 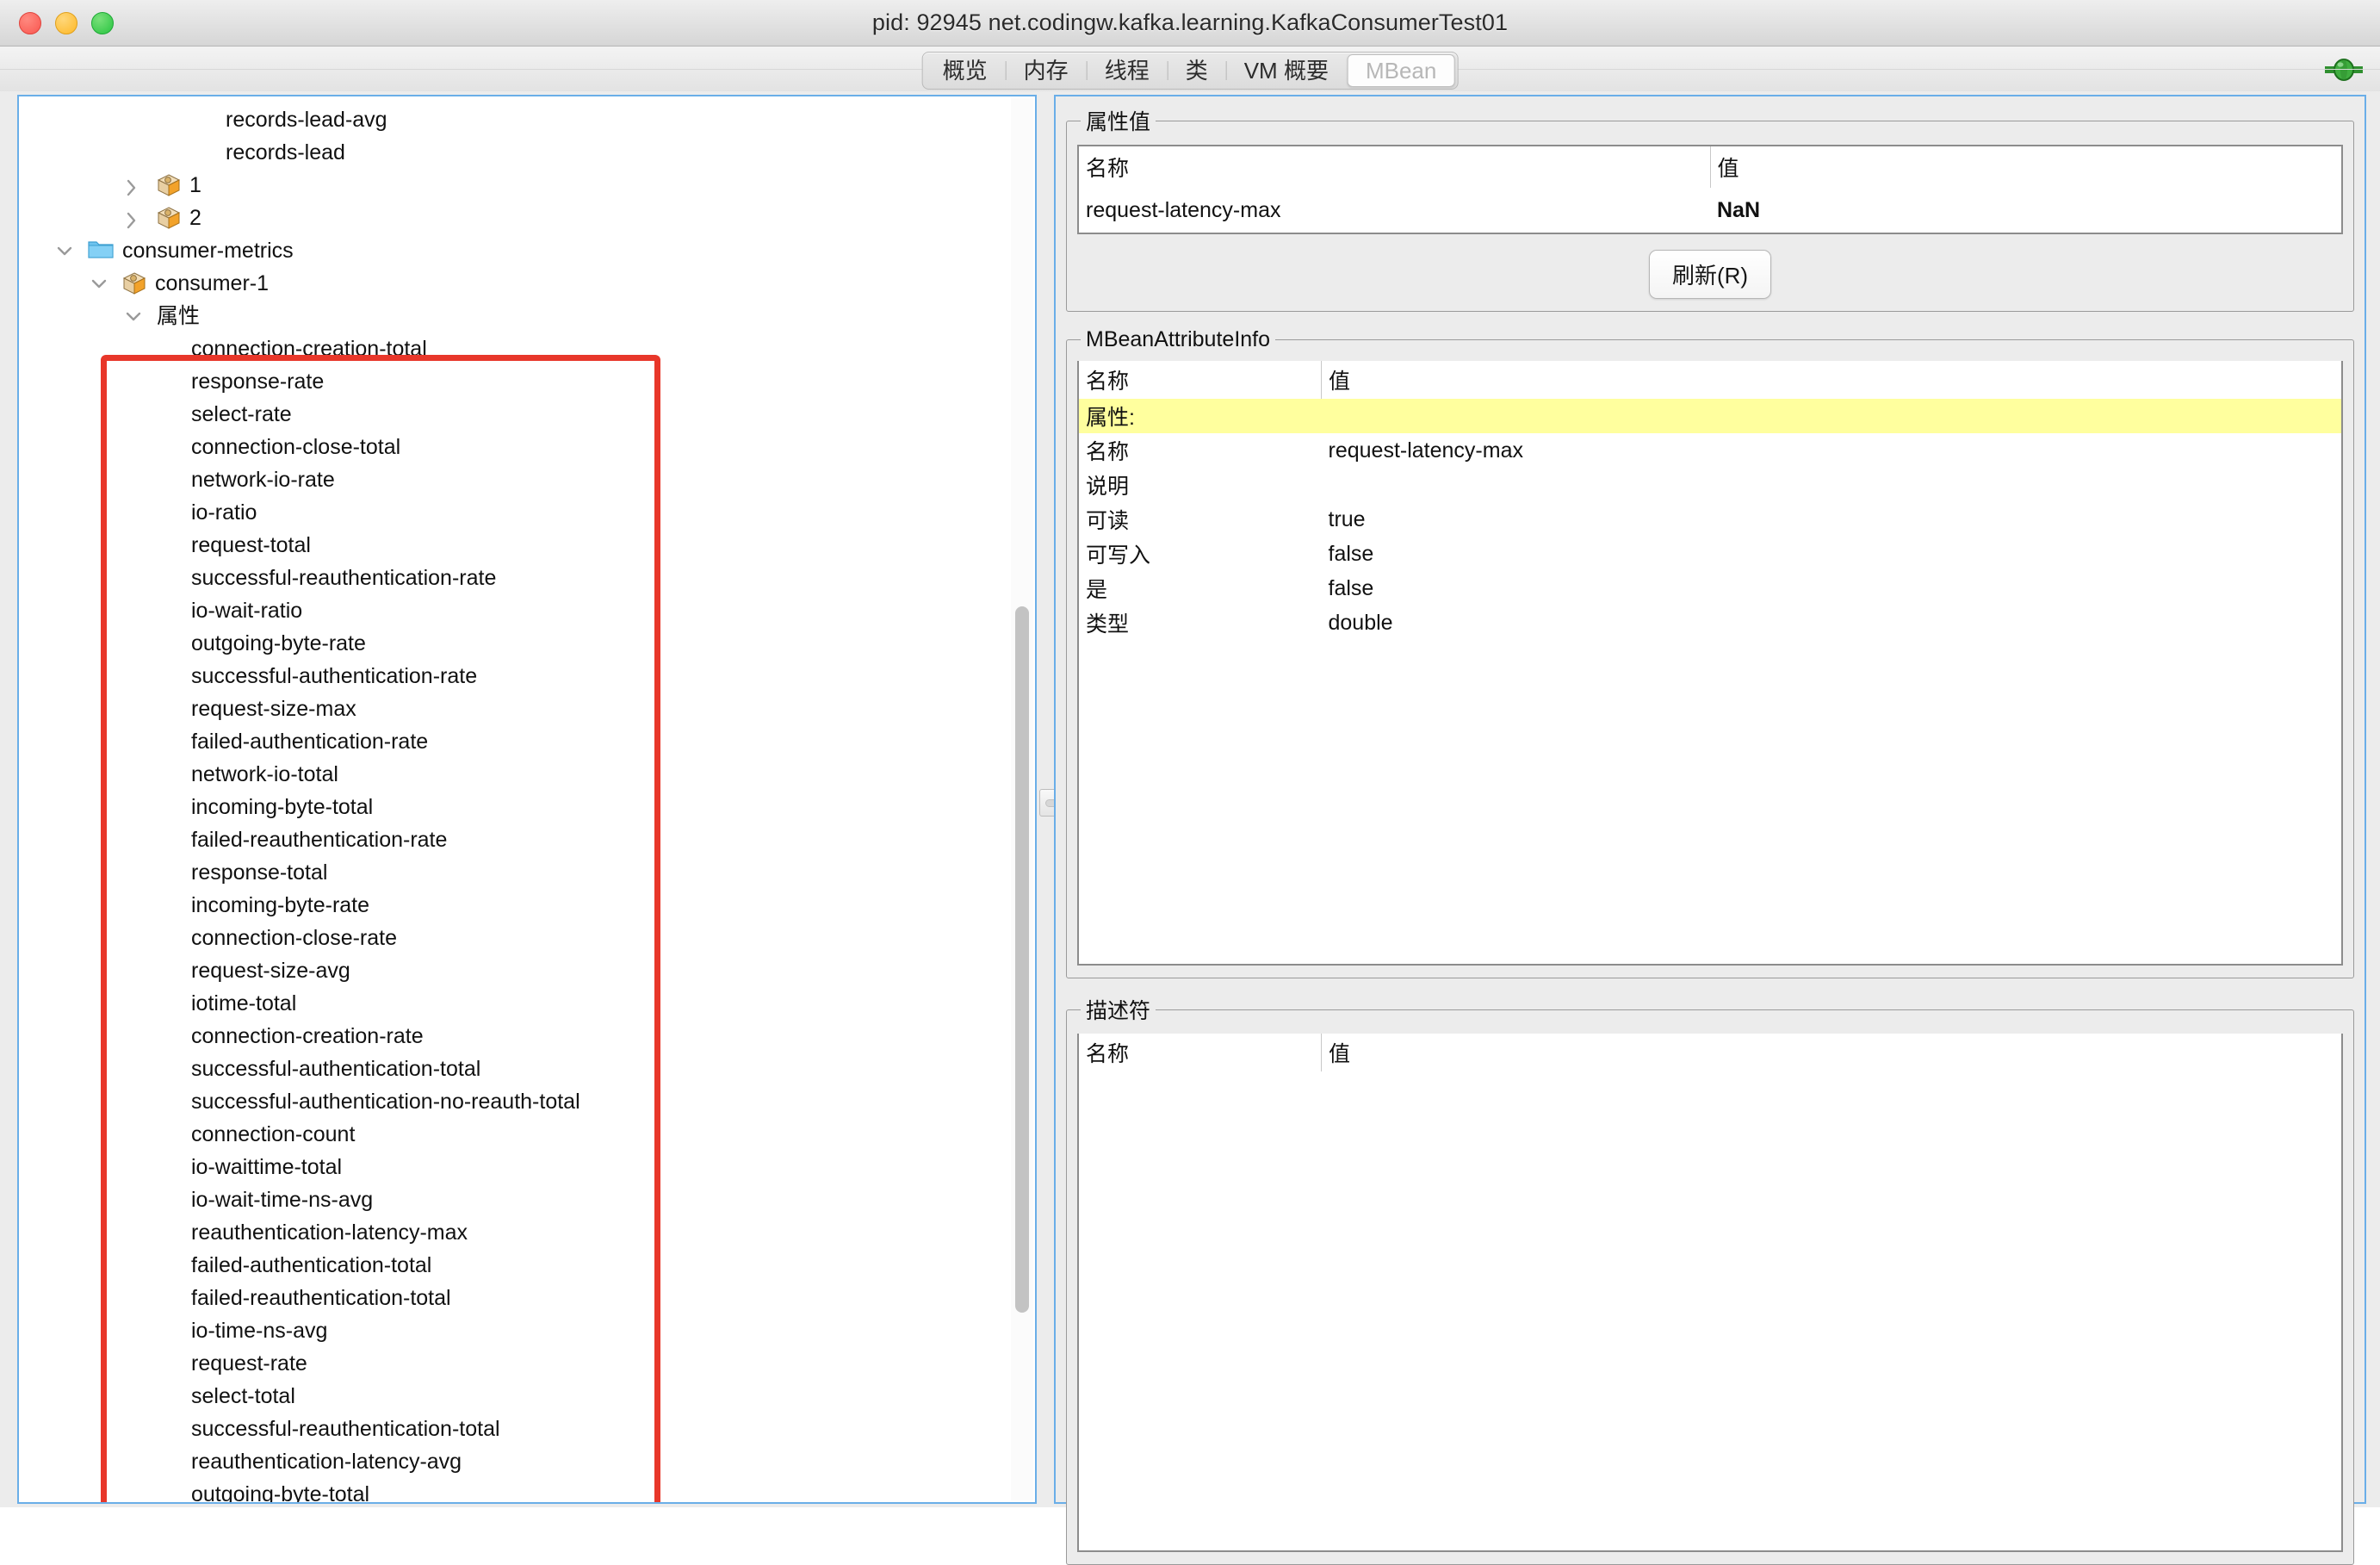 I want to click on tree-row: io-wait-ratio, so click(x=527, y=610).